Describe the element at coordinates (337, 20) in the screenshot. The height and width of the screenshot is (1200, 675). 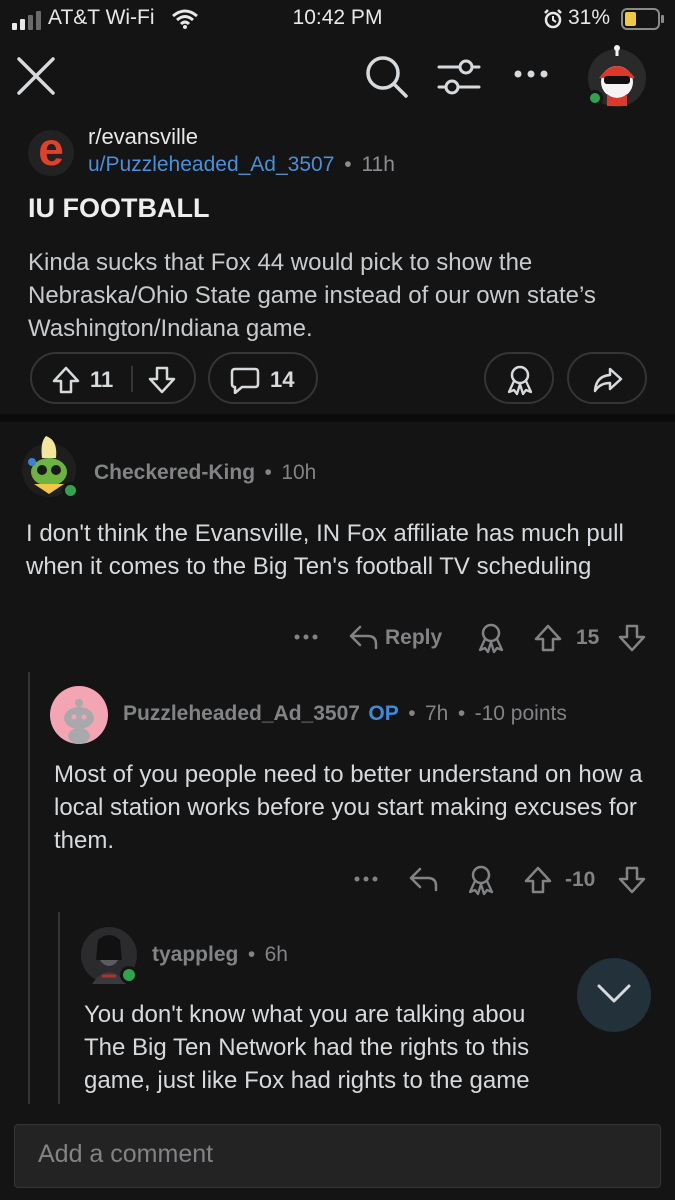
I see `status-bar: AT&T Wi-Fi 10:42 PM 31%` at that location.